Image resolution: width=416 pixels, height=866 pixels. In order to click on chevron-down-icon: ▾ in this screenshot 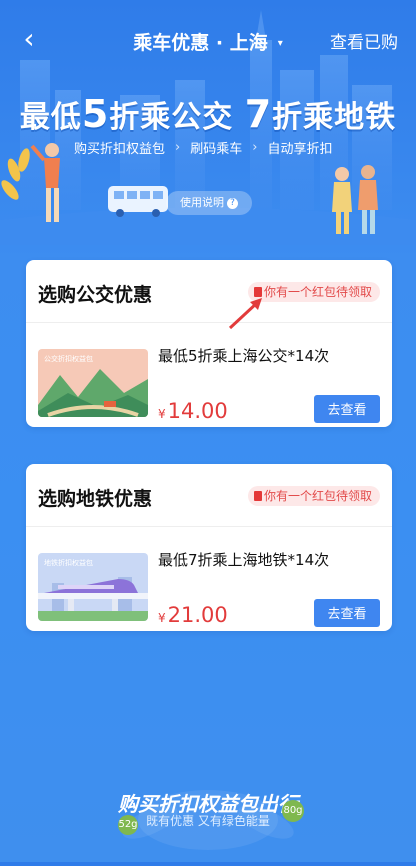, I will do `click(280, 43)`.